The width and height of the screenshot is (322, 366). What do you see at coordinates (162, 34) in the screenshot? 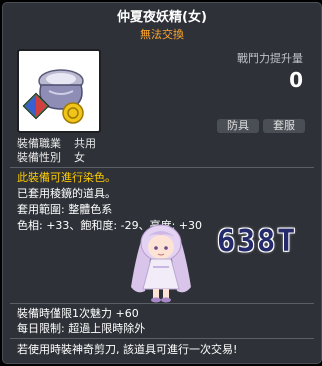
I see `trade-status: 無法交換` at bounding box center [162, 34].